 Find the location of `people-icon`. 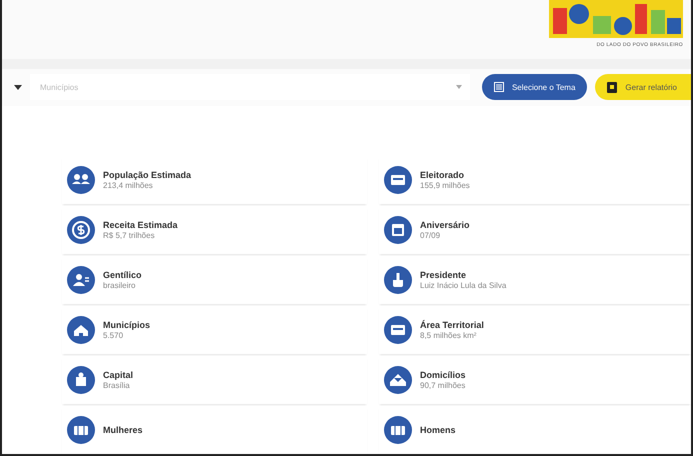

people-icon is located at coordinates (81, 180).